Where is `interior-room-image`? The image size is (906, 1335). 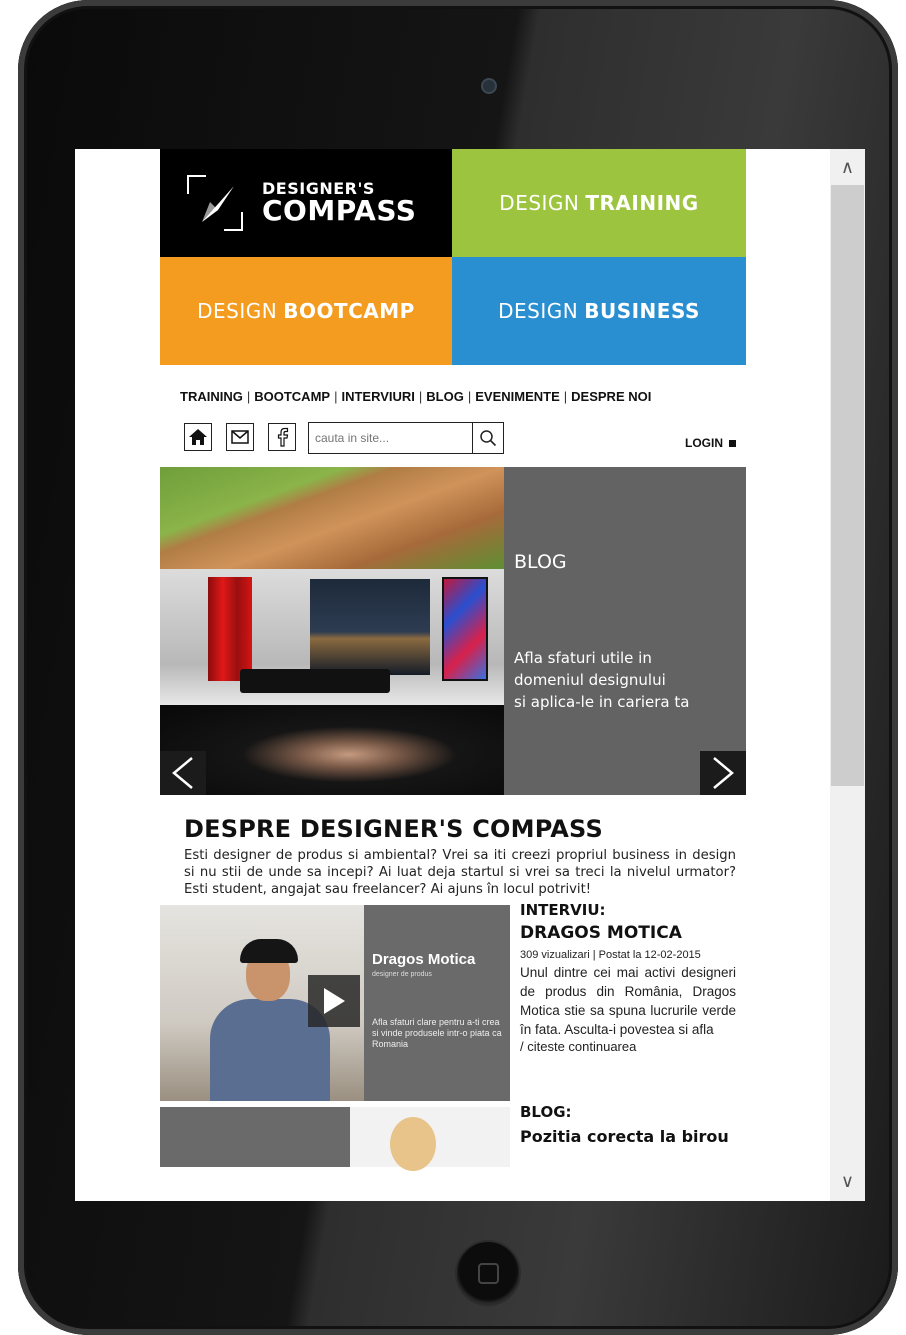 interior-room-image is located at coordinates (332, 637).